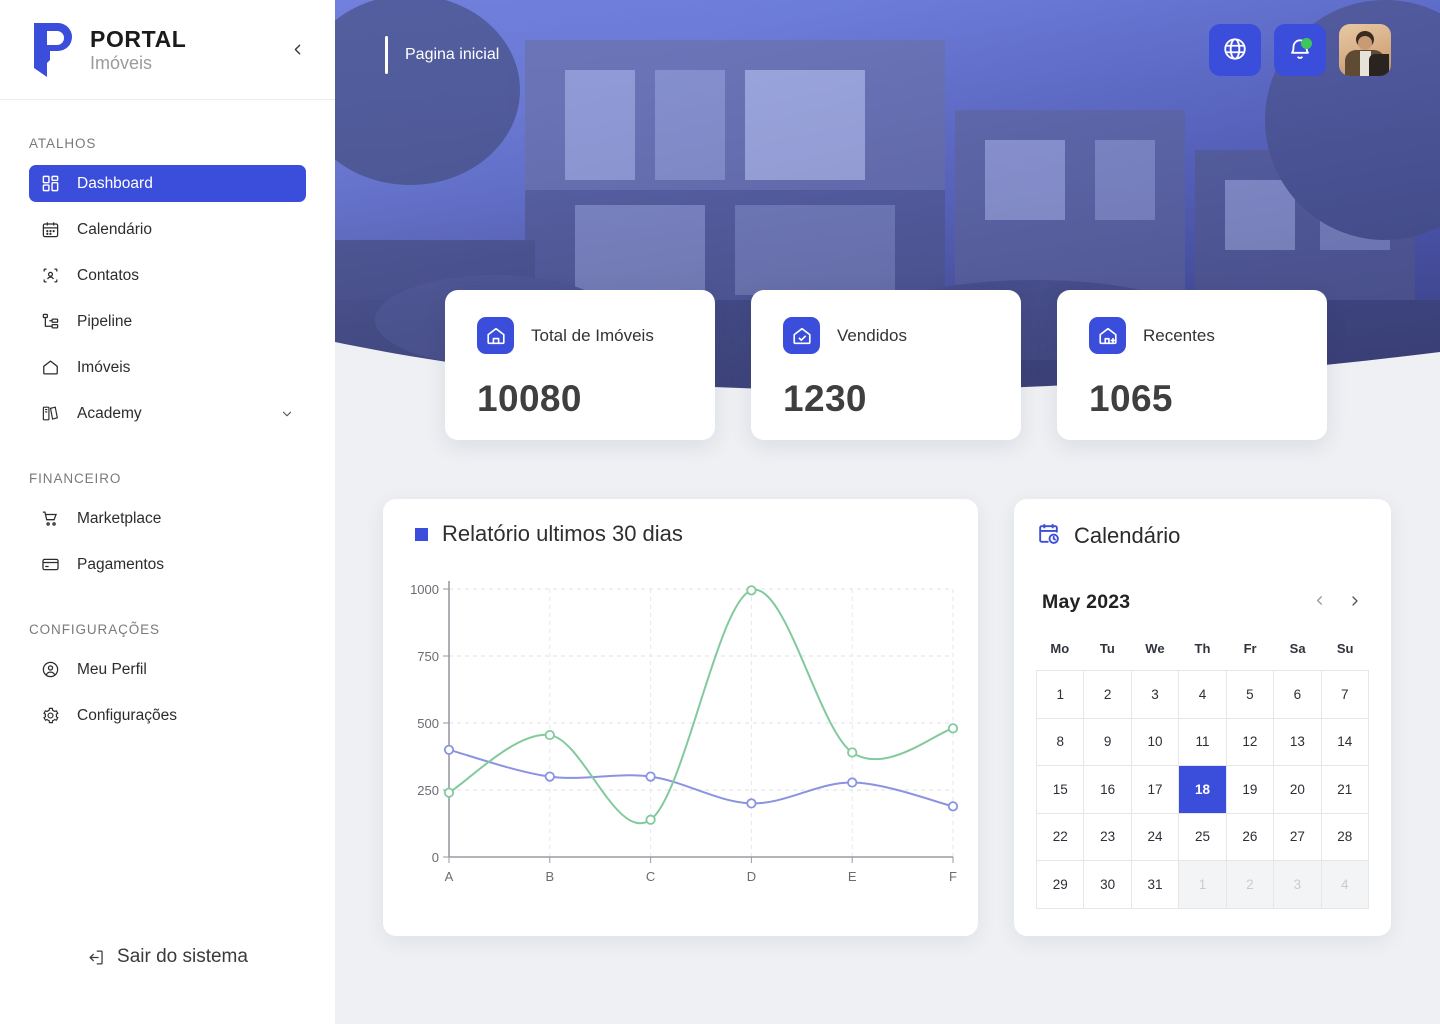  Describe the element at coordinates (1155, 790) in the screenshot. I see `calendar-day: 17` at that location.